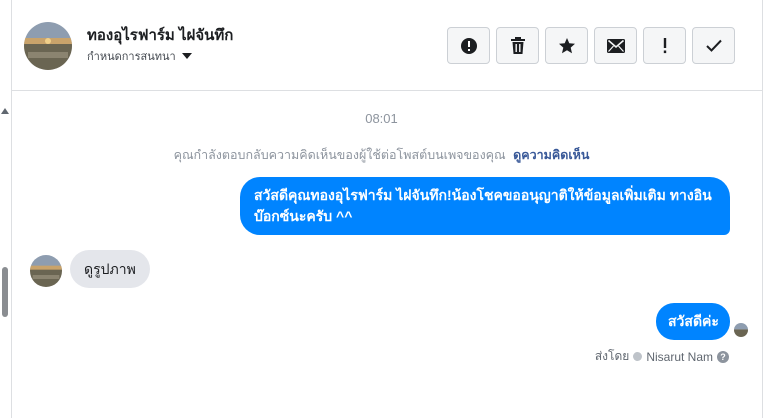 The image size is (763, 418). What do you see at coordinates (723, 356) in the screenshot?
I see `help-icon: ?` at bounding box center [723, 356].